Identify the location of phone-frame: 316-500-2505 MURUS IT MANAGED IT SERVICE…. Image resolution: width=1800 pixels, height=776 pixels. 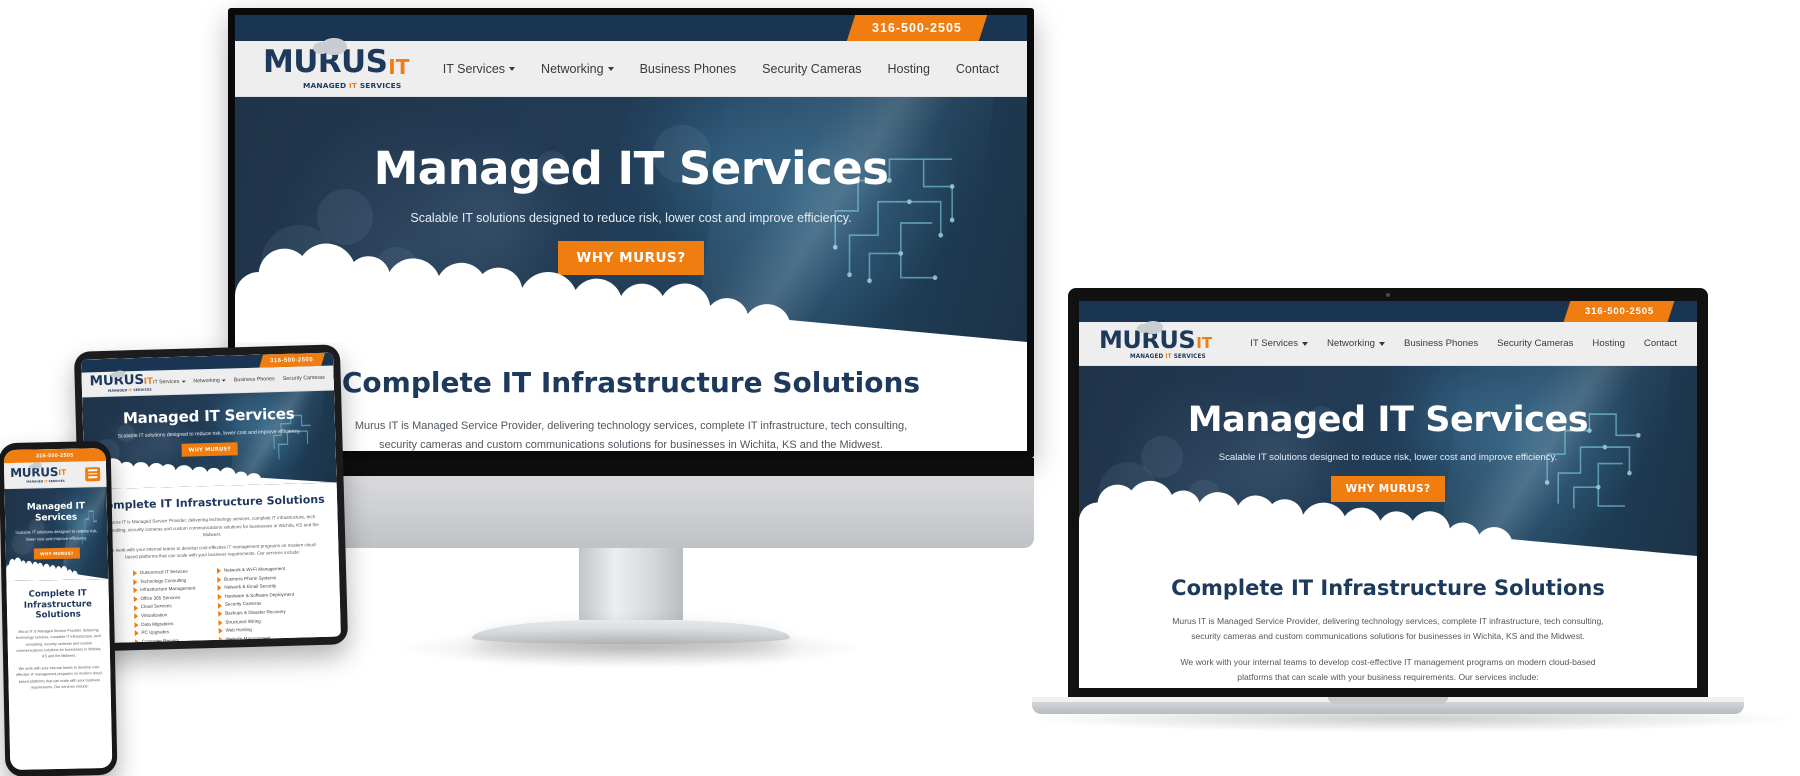
(59, 608).